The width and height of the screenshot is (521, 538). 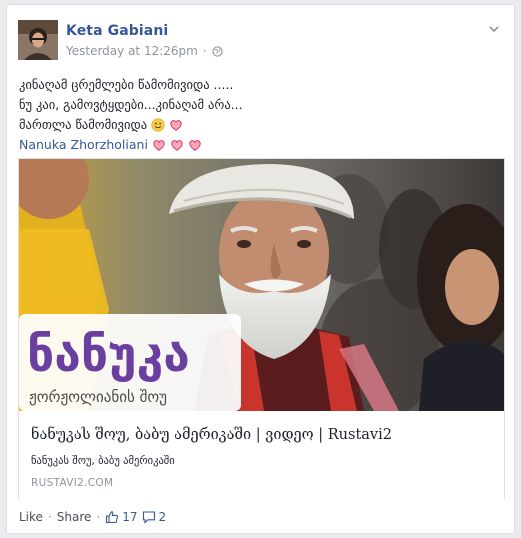 I want to click on comments-count-value: 2, so click(x=162, y=517).